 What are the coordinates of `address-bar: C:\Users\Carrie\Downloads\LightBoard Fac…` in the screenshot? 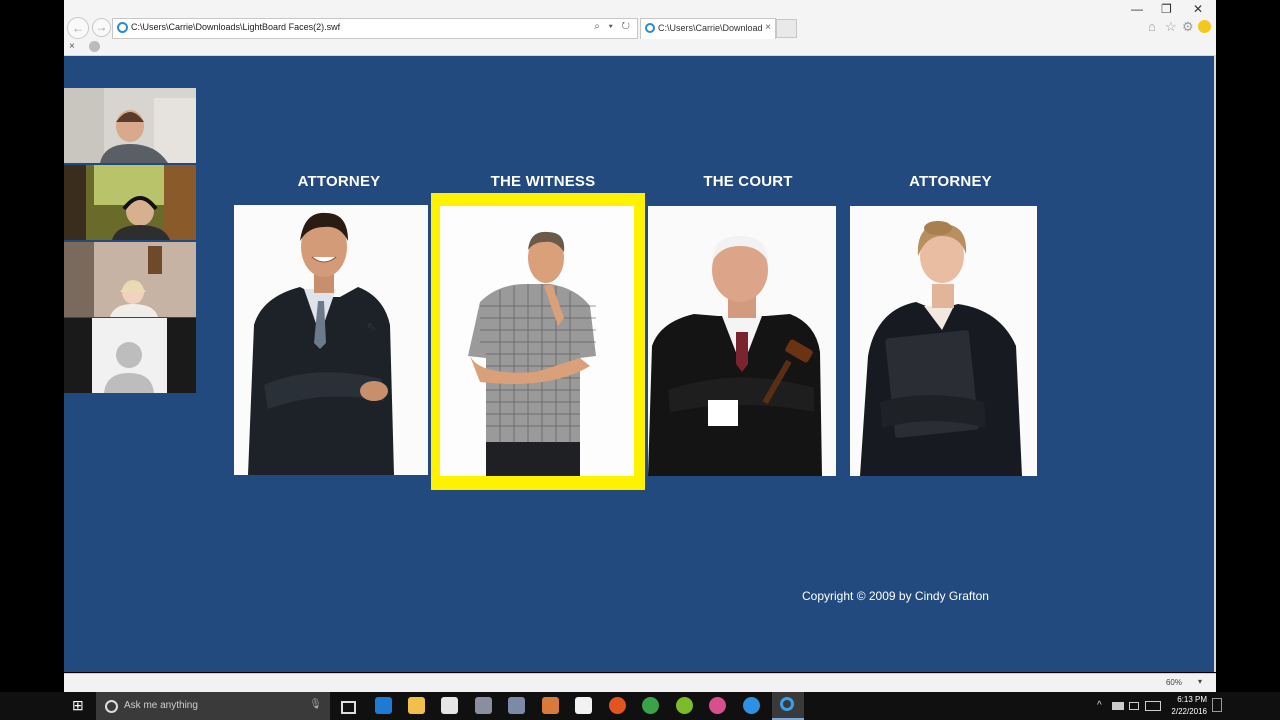 It's located at (375, 28).